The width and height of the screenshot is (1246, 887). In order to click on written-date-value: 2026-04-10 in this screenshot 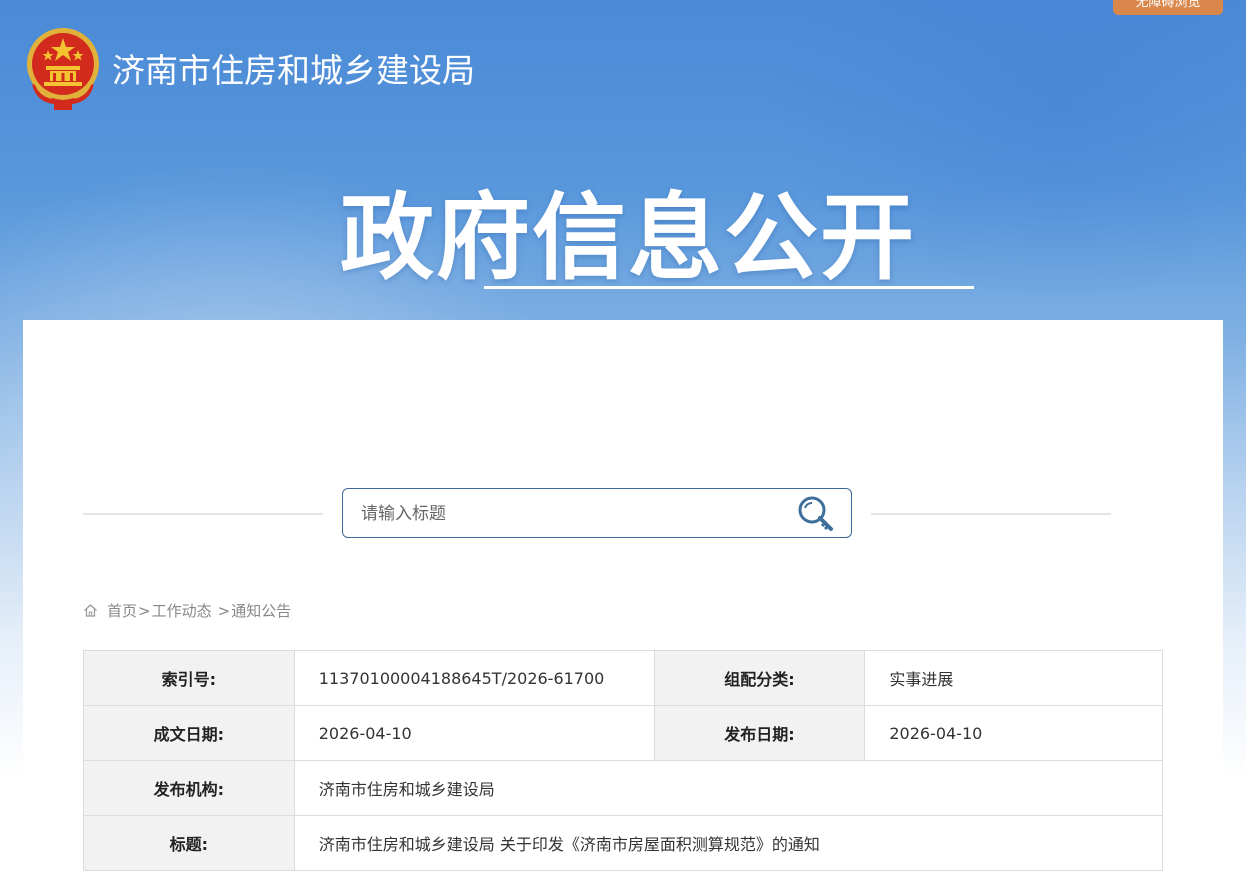, I will do `click(474, 733)`.